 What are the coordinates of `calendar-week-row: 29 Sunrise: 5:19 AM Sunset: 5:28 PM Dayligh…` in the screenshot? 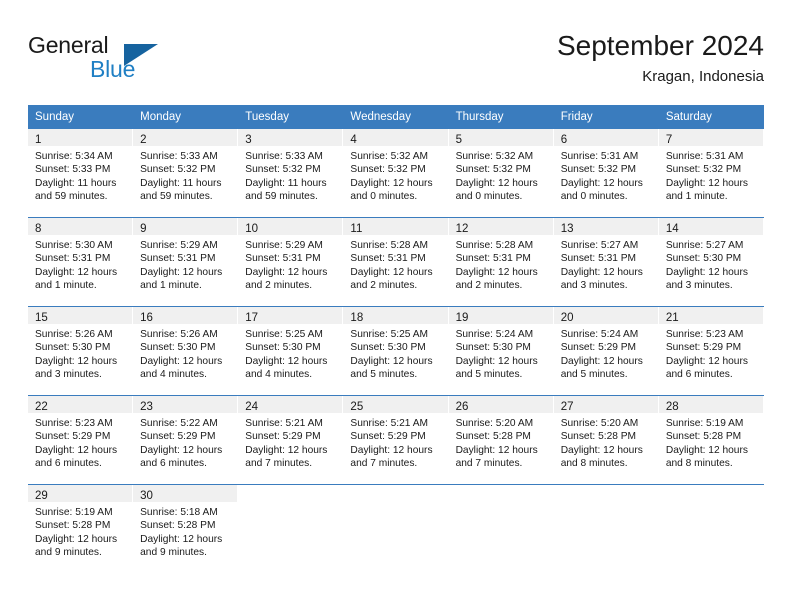 It's located at (396, 528).